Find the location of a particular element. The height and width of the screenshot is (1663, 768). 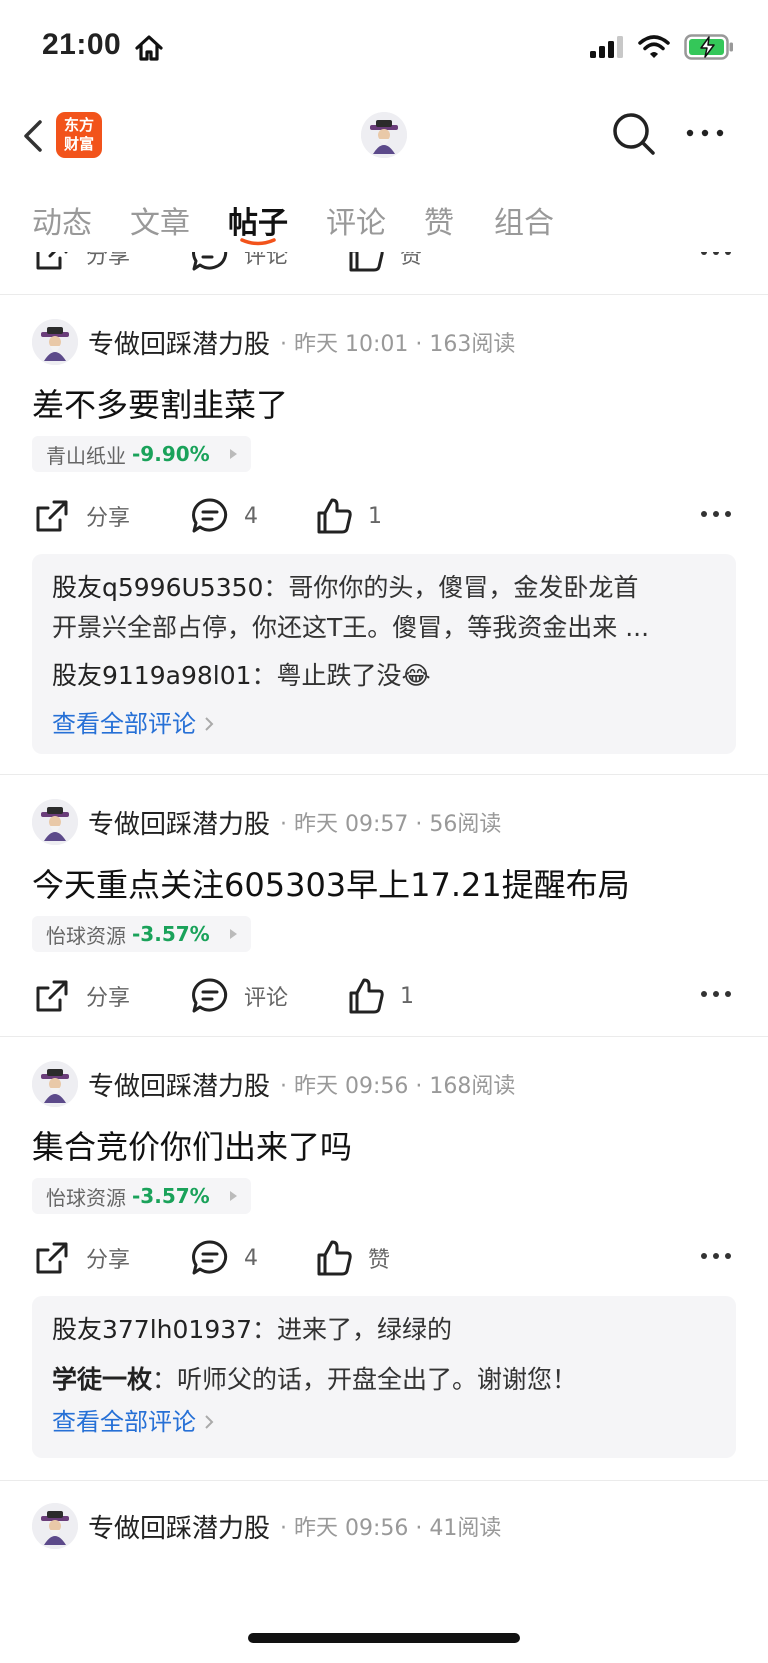

comment-text: ：哥你你的头，傻冒，金发卧龙首 is located at coordinates (451, 587).